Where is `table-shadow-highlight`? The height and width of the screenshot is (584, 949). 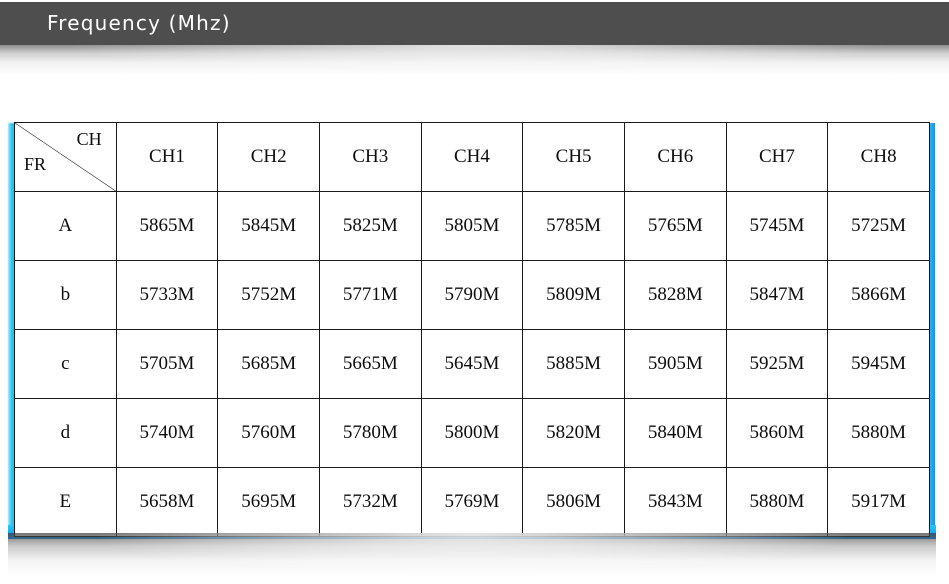
table-shadow-highlight is located at coordinates (472, 555).